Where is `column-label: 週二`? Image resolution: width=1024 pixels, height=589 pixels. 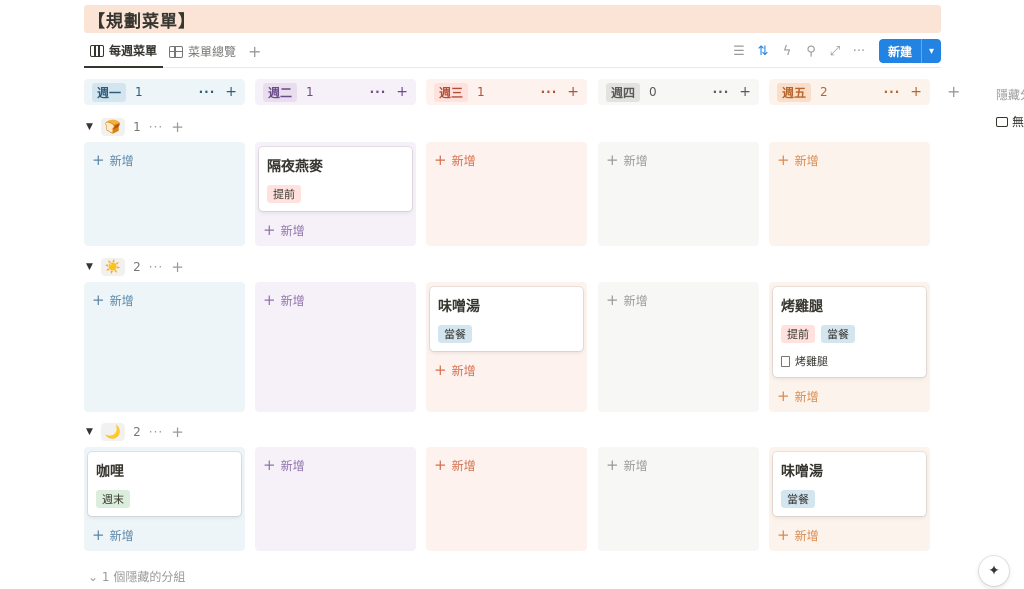 column-label: 週二 is located at coordinates (280, 92).